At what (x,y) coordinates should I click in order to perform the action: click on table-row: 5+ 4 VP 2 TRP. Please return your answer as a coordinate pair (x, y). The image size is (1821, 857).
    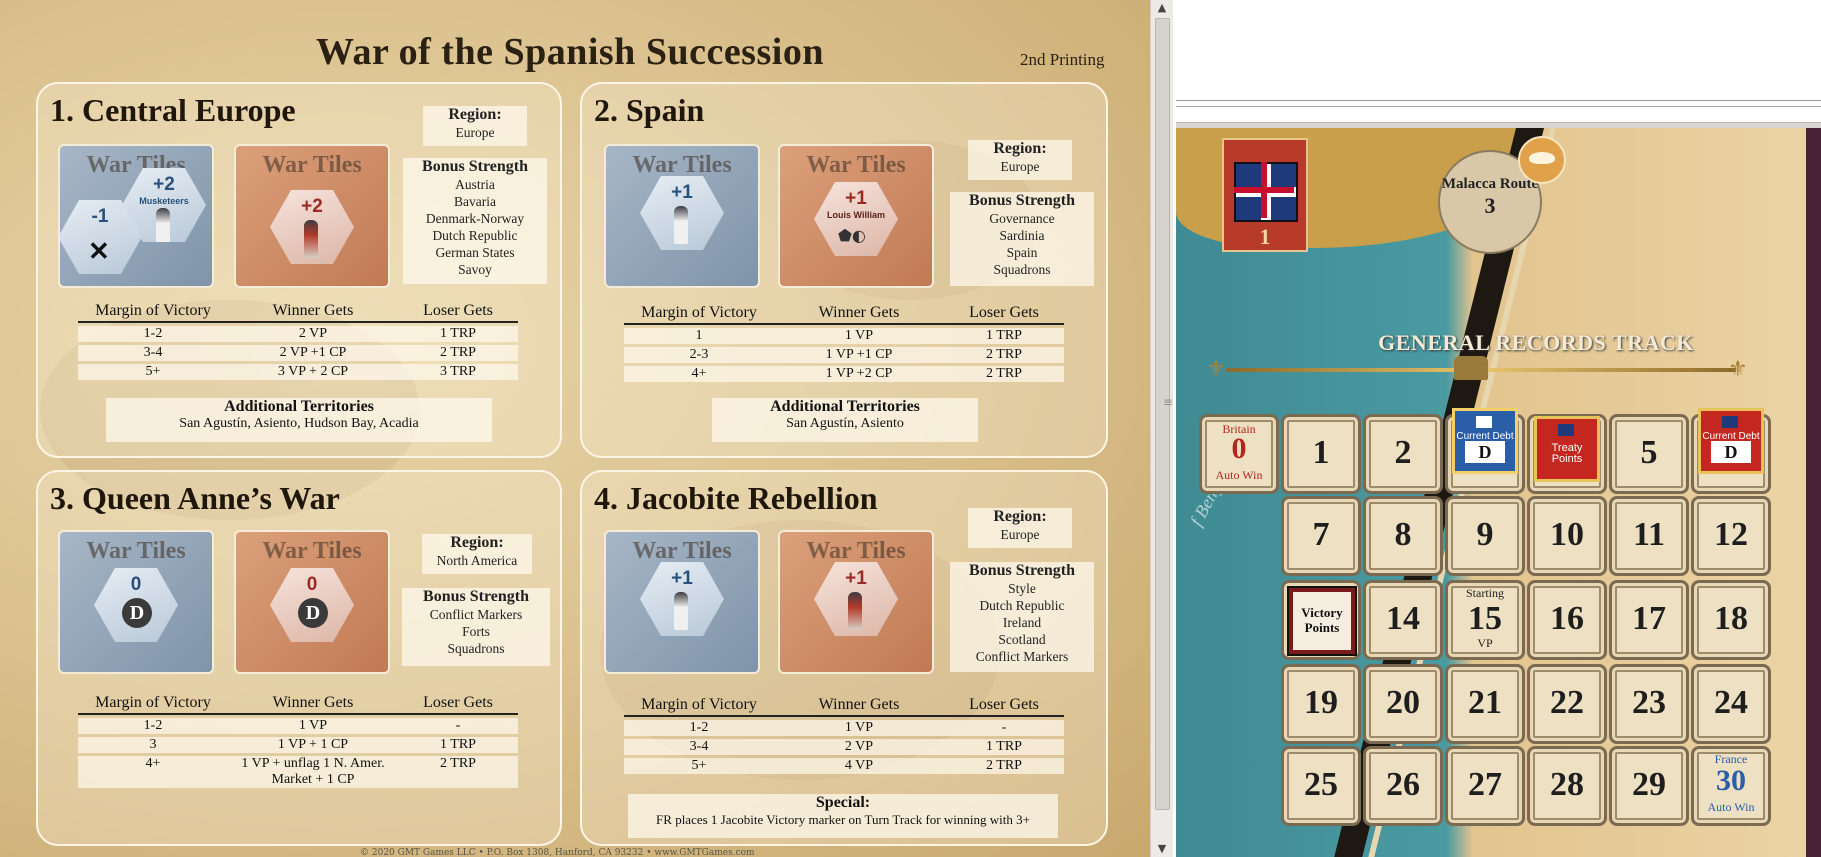
    Looking at the image, I should click on (844, 766).